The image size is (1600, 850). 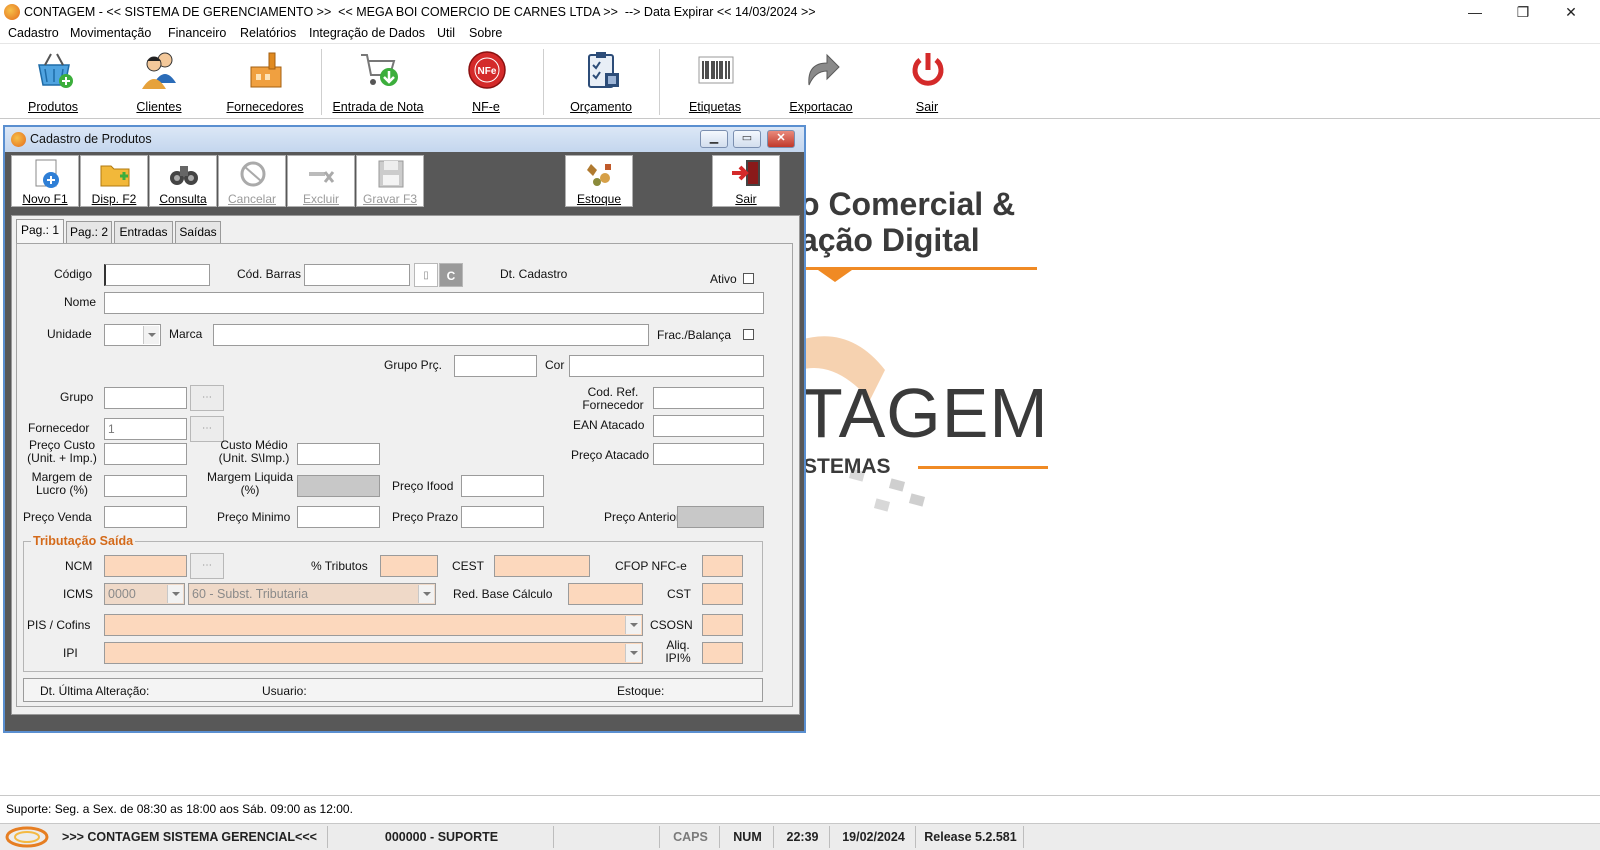 What do you see at coordinates (338, 454) in the screenshot?
I see `custo-medio-input` at bounding box center [338, 454].